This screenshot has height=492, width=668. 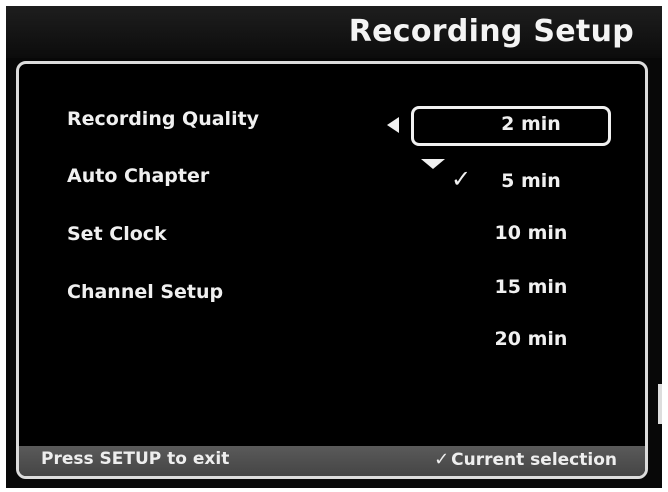 What do you see at coordinates (332, 461) in the screenshot?
I see `footer-bar: Press SETUP to exit ✓ Current selection` at bounding box center [332, 461].